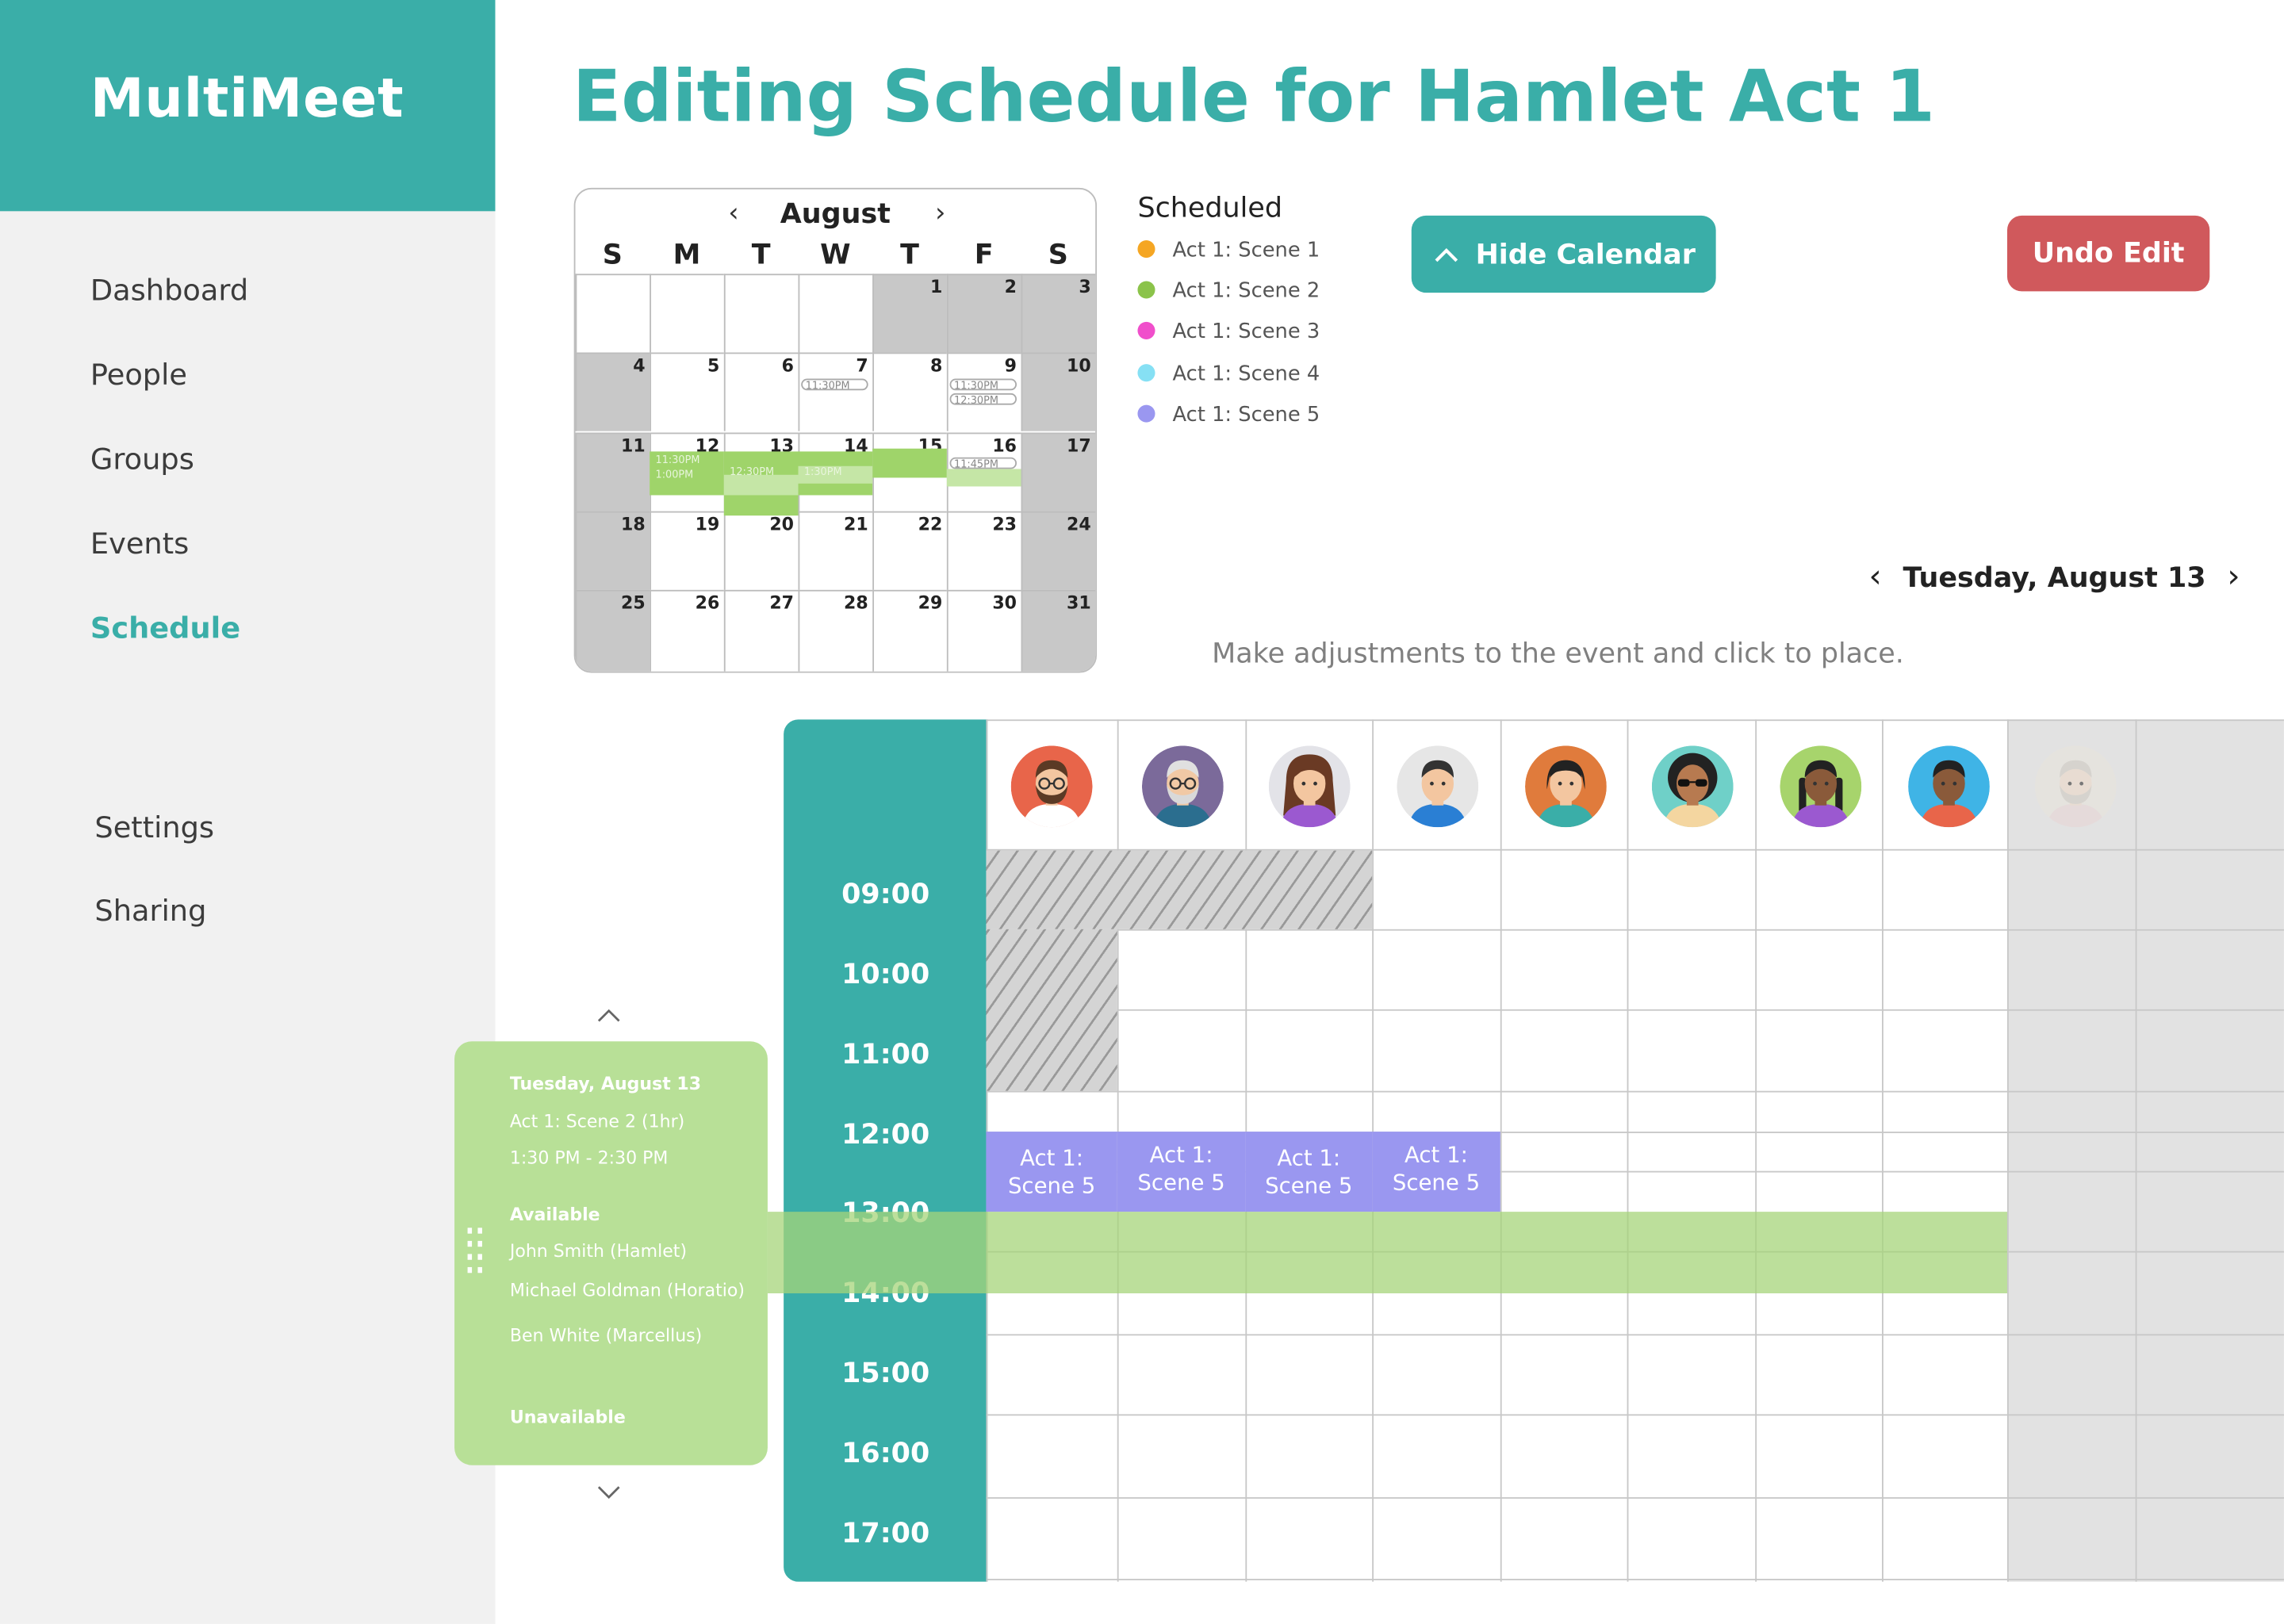  Describe the element at coordinates (608, 1015) in the screenshot. I see `scroll-up-chevron-icon` at that location.